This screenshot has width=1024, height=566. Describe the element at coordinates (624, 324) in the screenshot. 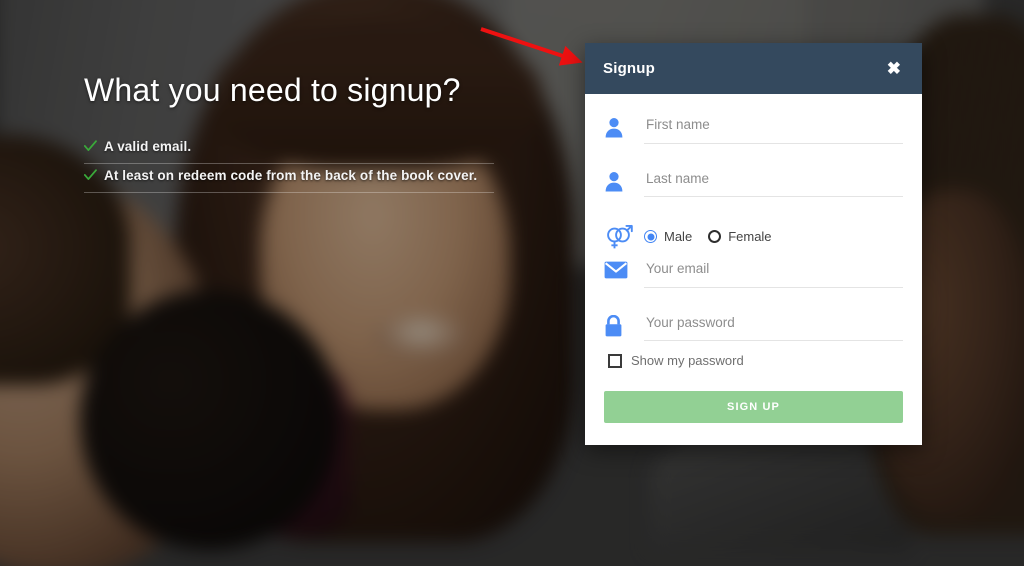

I see `lock-icon` at that location.